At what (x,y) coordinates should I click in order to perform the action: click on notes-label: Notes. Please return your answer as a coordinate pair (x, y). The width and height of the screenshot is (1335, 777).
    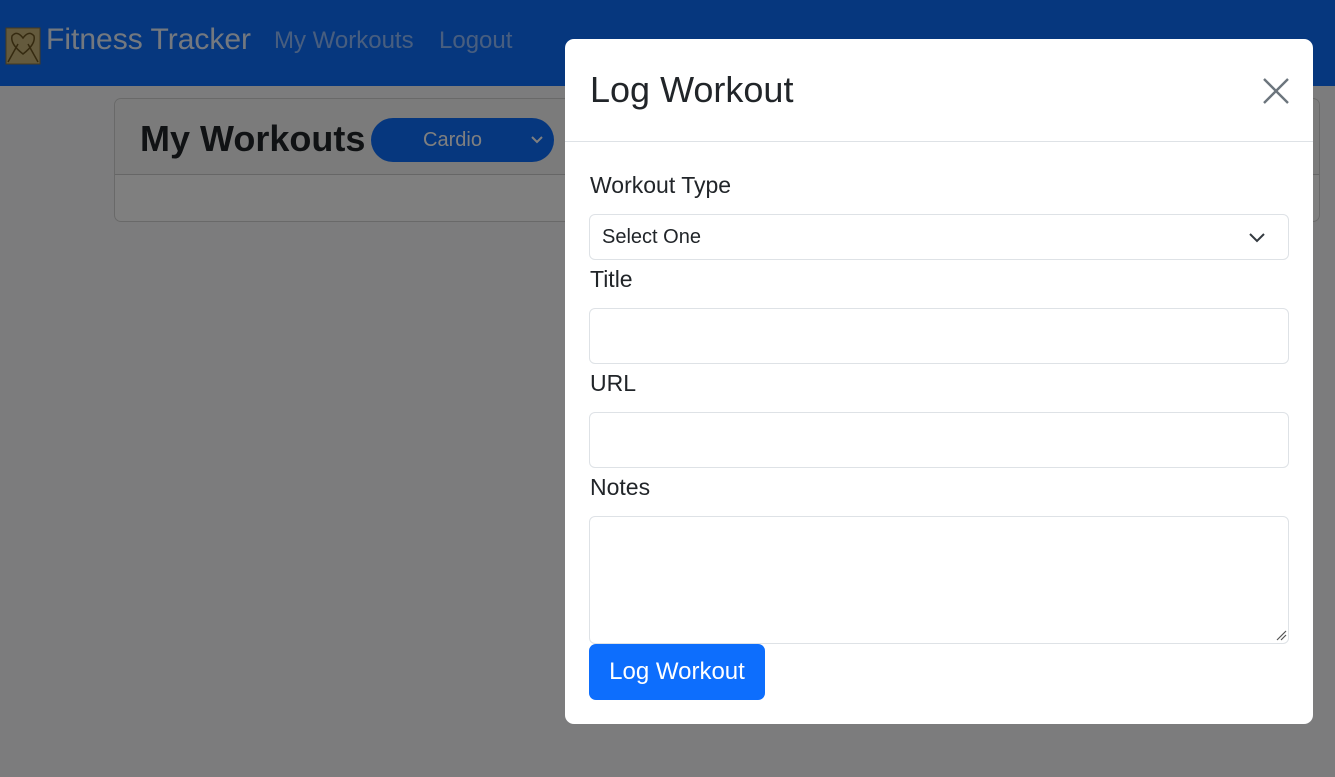
    Looking at the image, I should click on (620, 487).